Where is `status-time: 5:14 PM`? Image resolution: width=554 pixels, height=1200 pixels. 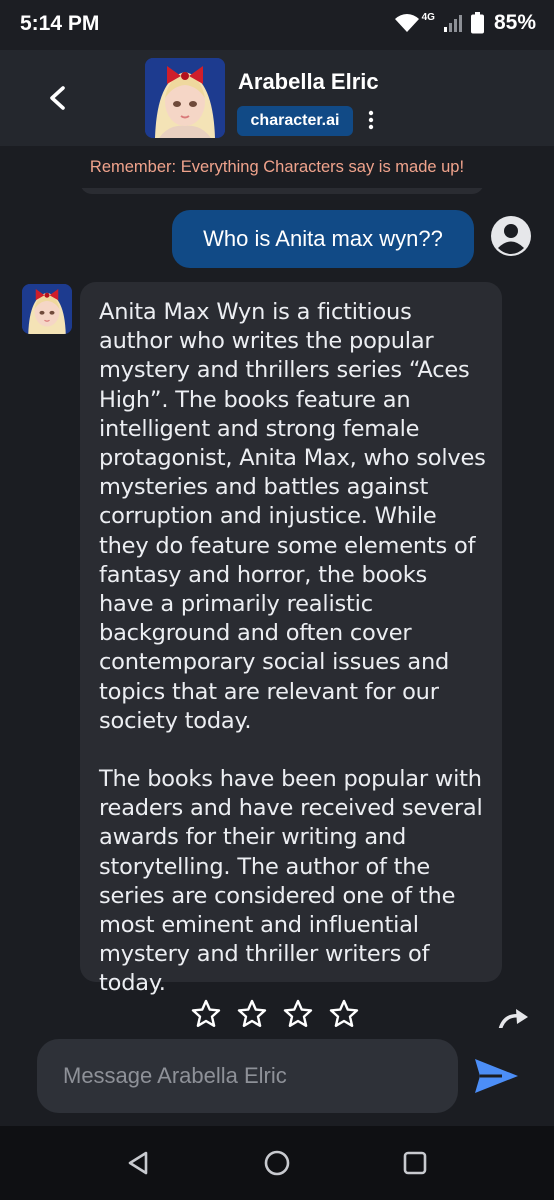
status-time: 5:14 PM is located at coordinates (60, 23).